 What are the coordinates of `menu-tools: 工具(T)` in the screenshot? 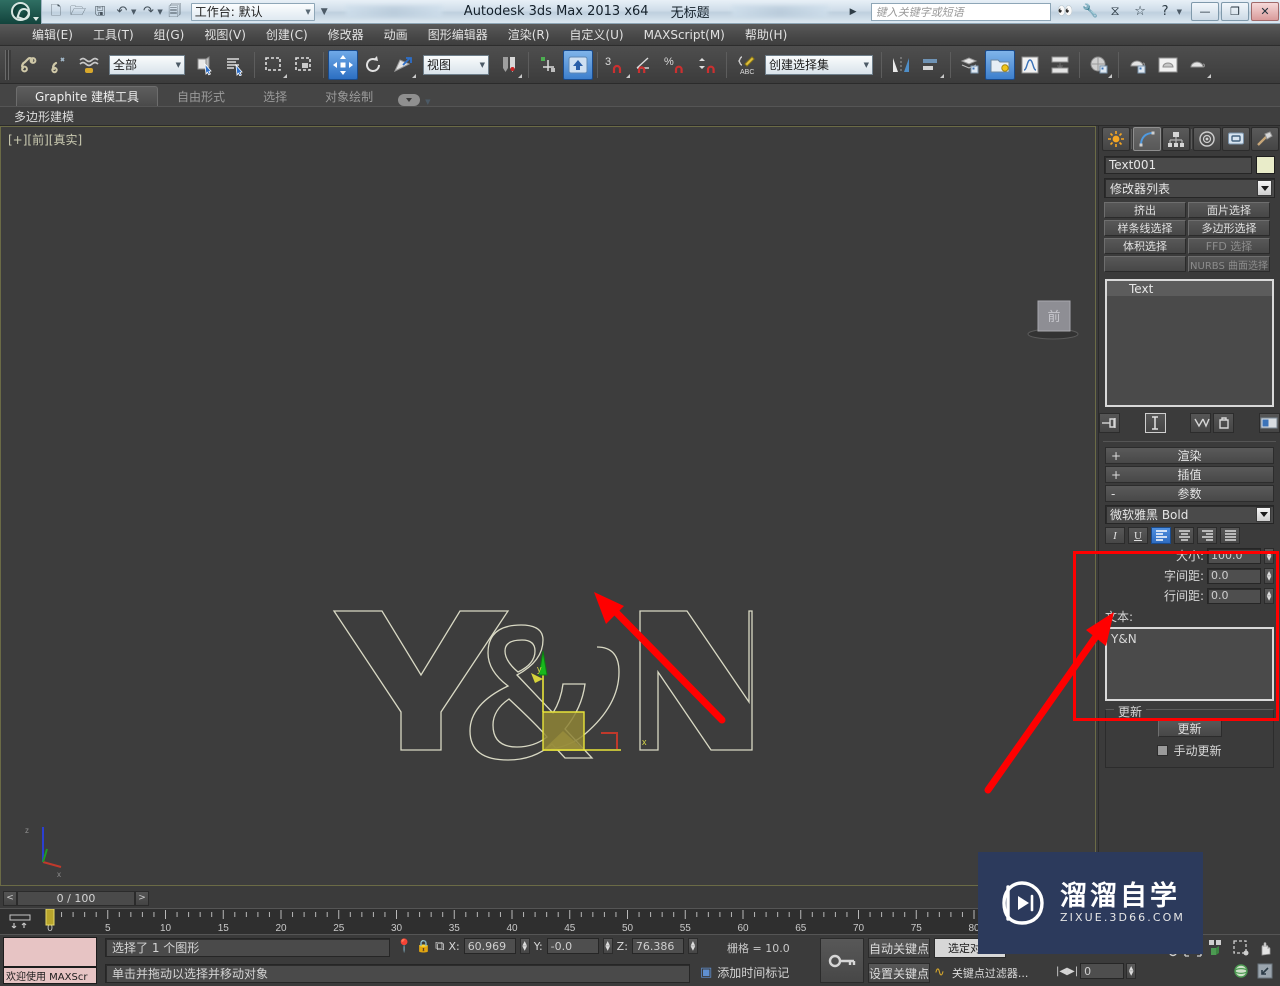 It's located at (113, 35).